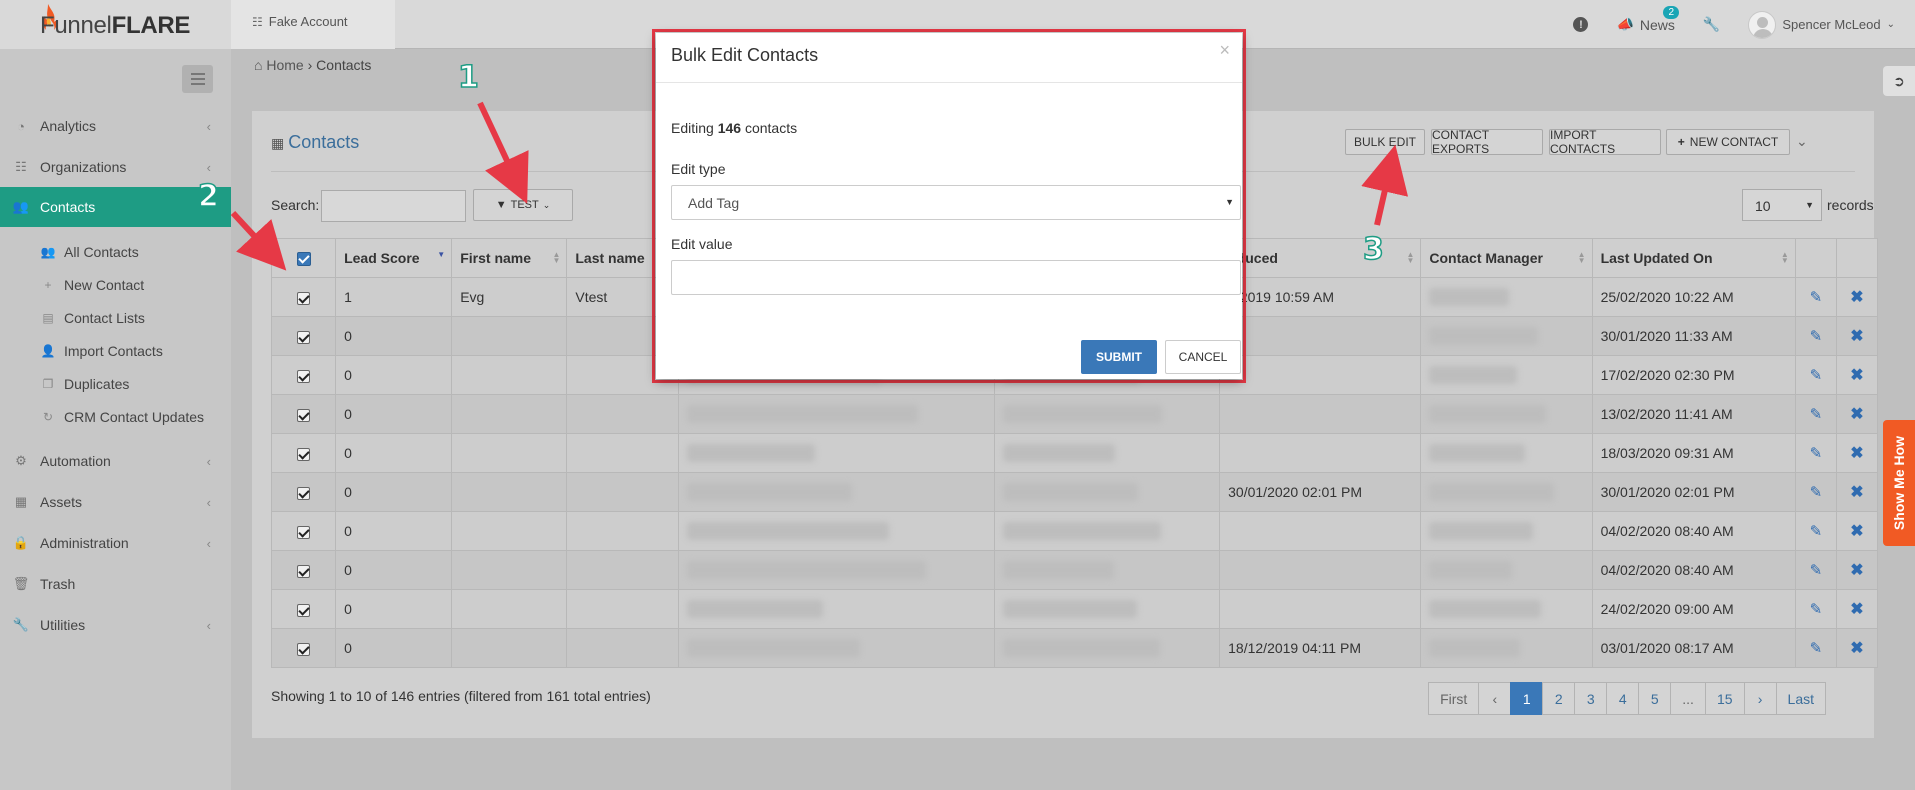 This screenshot has width=1915, height=790. What do you see at coordinates (1119, 357) in the screenshot?
I see `submit-button: SUBMIT` at bounding box center [1119, 357].